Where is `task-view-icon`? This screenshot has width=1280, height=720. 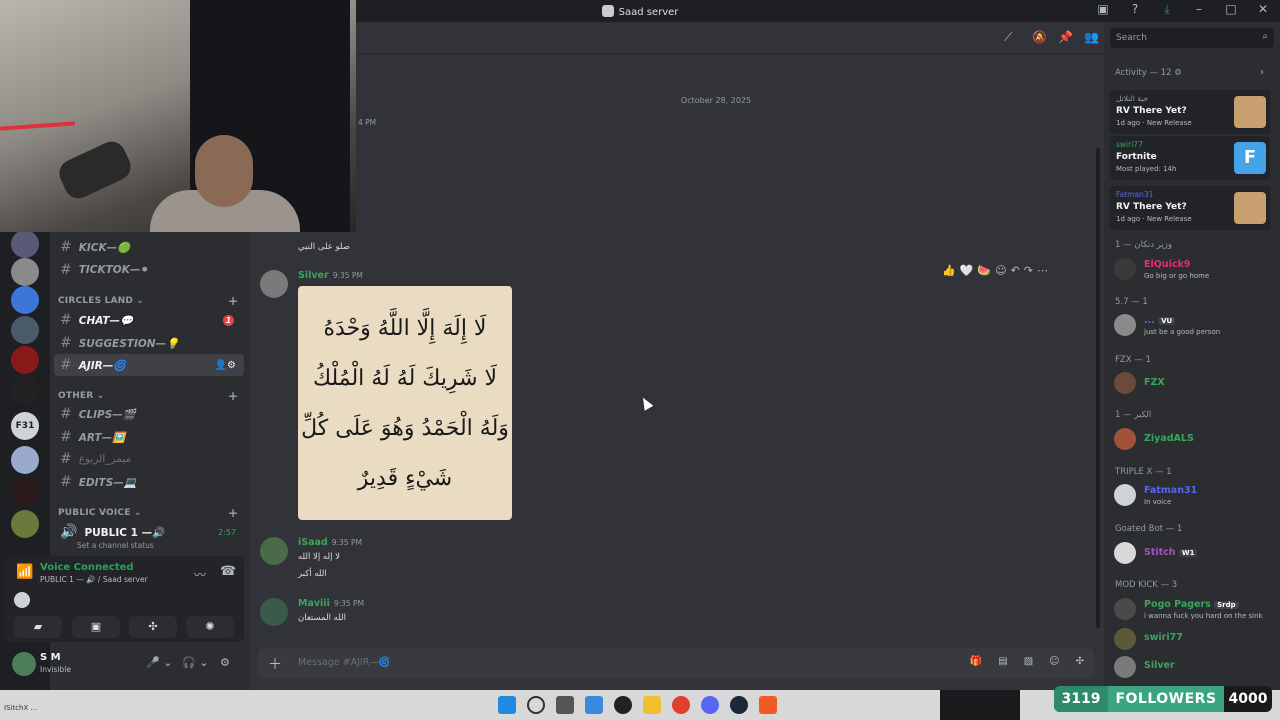 task-view-icon is located at coordinates (565, 705).